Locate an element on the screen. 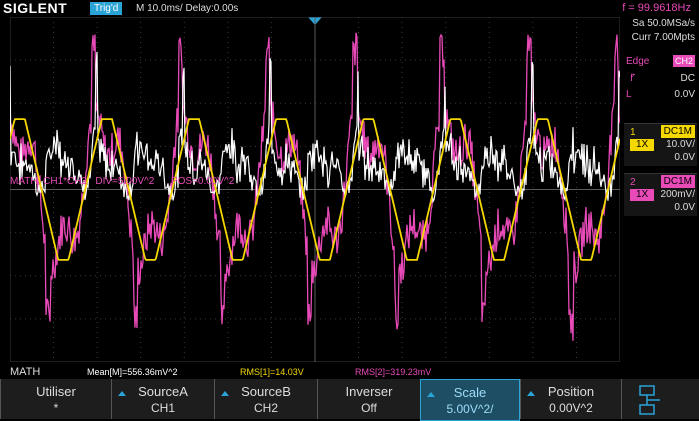 The image size is (699, 421). channel-2-scale: 200mV/ is located at coordinates (677, 194).